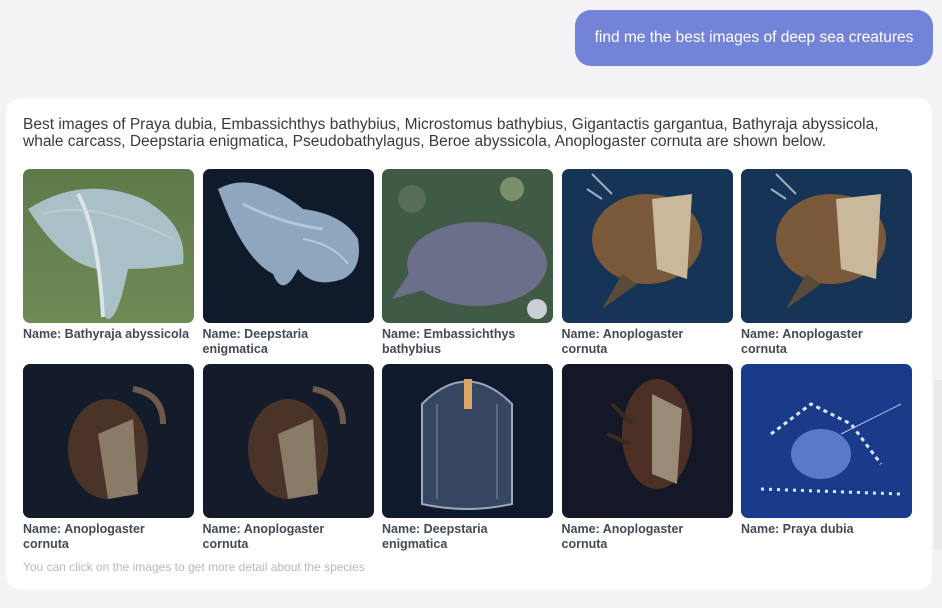  I want to click on siphonophore-image, so click(826, 441).